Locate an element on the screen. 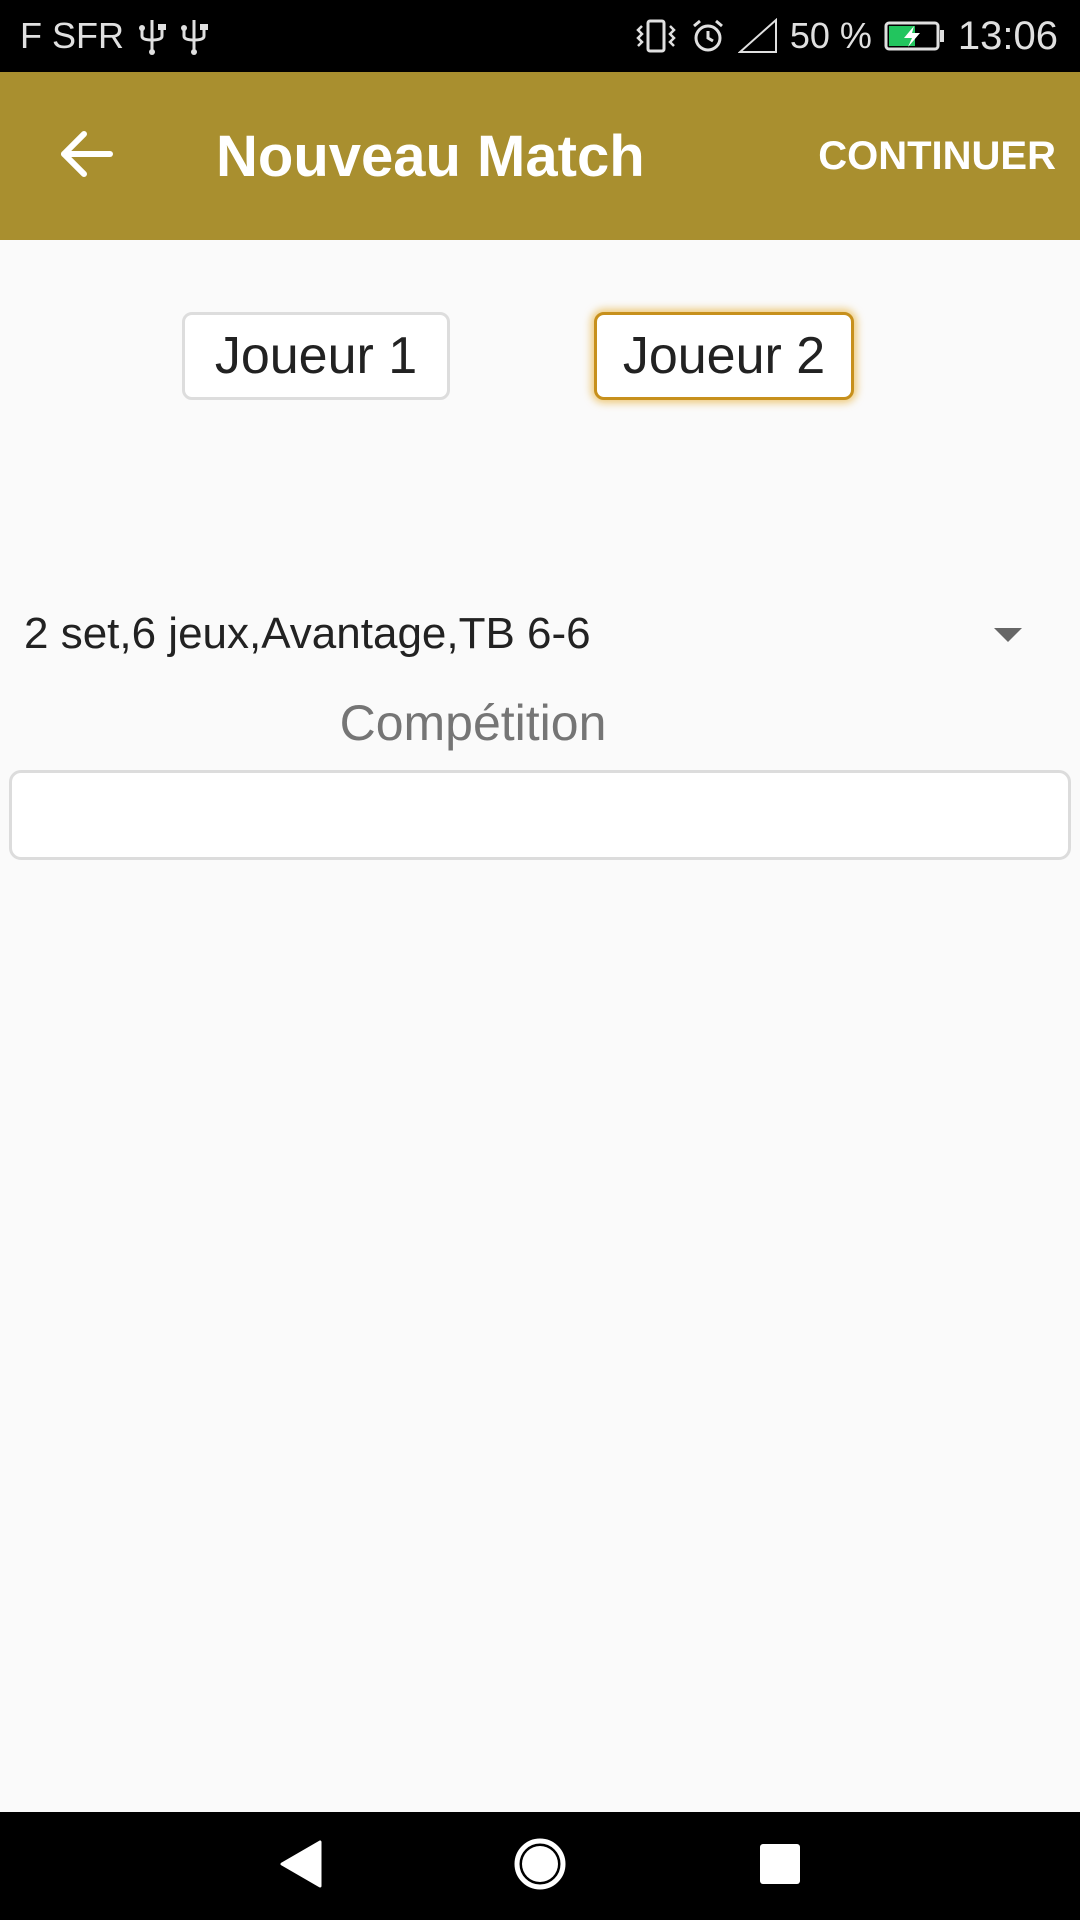  competition-input is located at coordinates (540, 815).